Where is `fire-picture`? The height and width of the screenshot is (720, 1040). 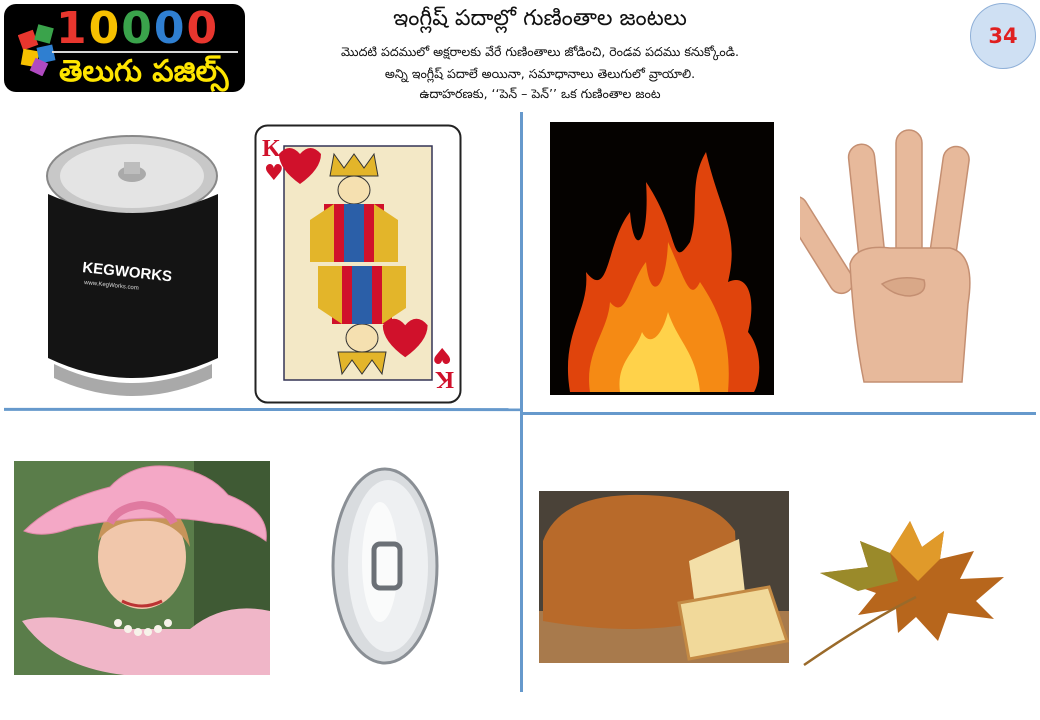 fire-picture is located at coordinates (662, 258).